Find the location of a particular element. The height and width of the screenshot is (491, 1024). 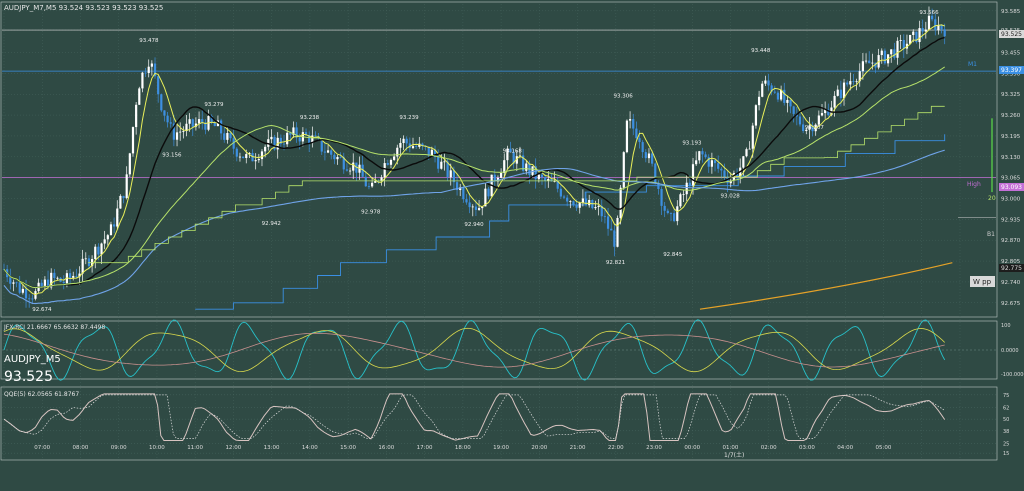

high-price-tag-text: 93.093 is located at coordinates (1011, 187).